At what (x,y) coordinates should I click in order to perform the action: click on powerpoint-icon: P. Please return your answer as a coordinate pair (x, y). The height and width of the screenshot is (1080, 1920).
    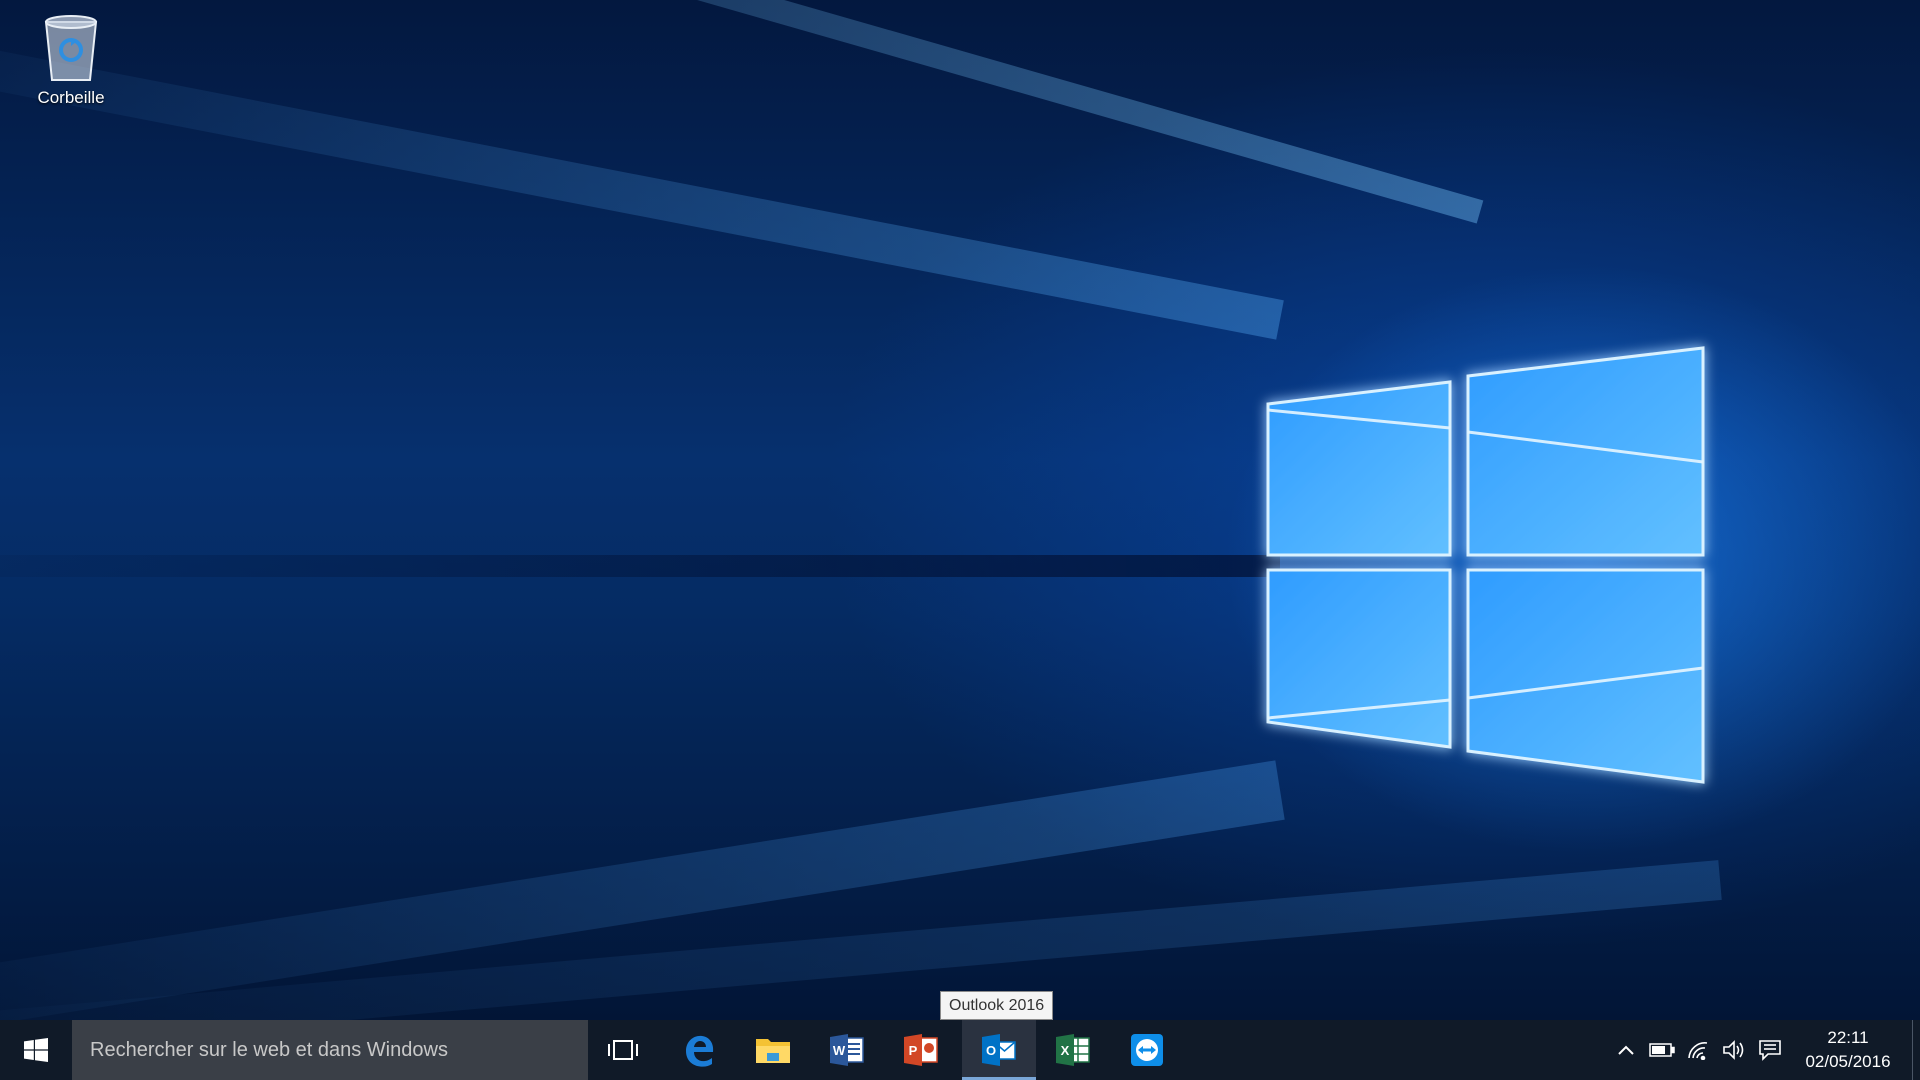
    Looking at the image, I should click on (921, 1050).